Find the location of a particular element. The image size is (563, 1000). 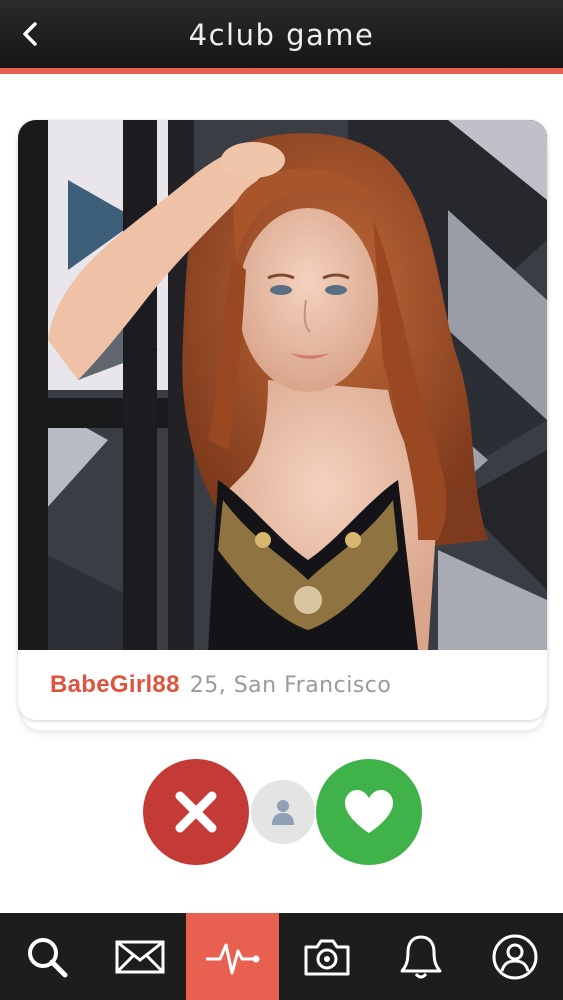

tab-messages is located at coordinates (139, 956).